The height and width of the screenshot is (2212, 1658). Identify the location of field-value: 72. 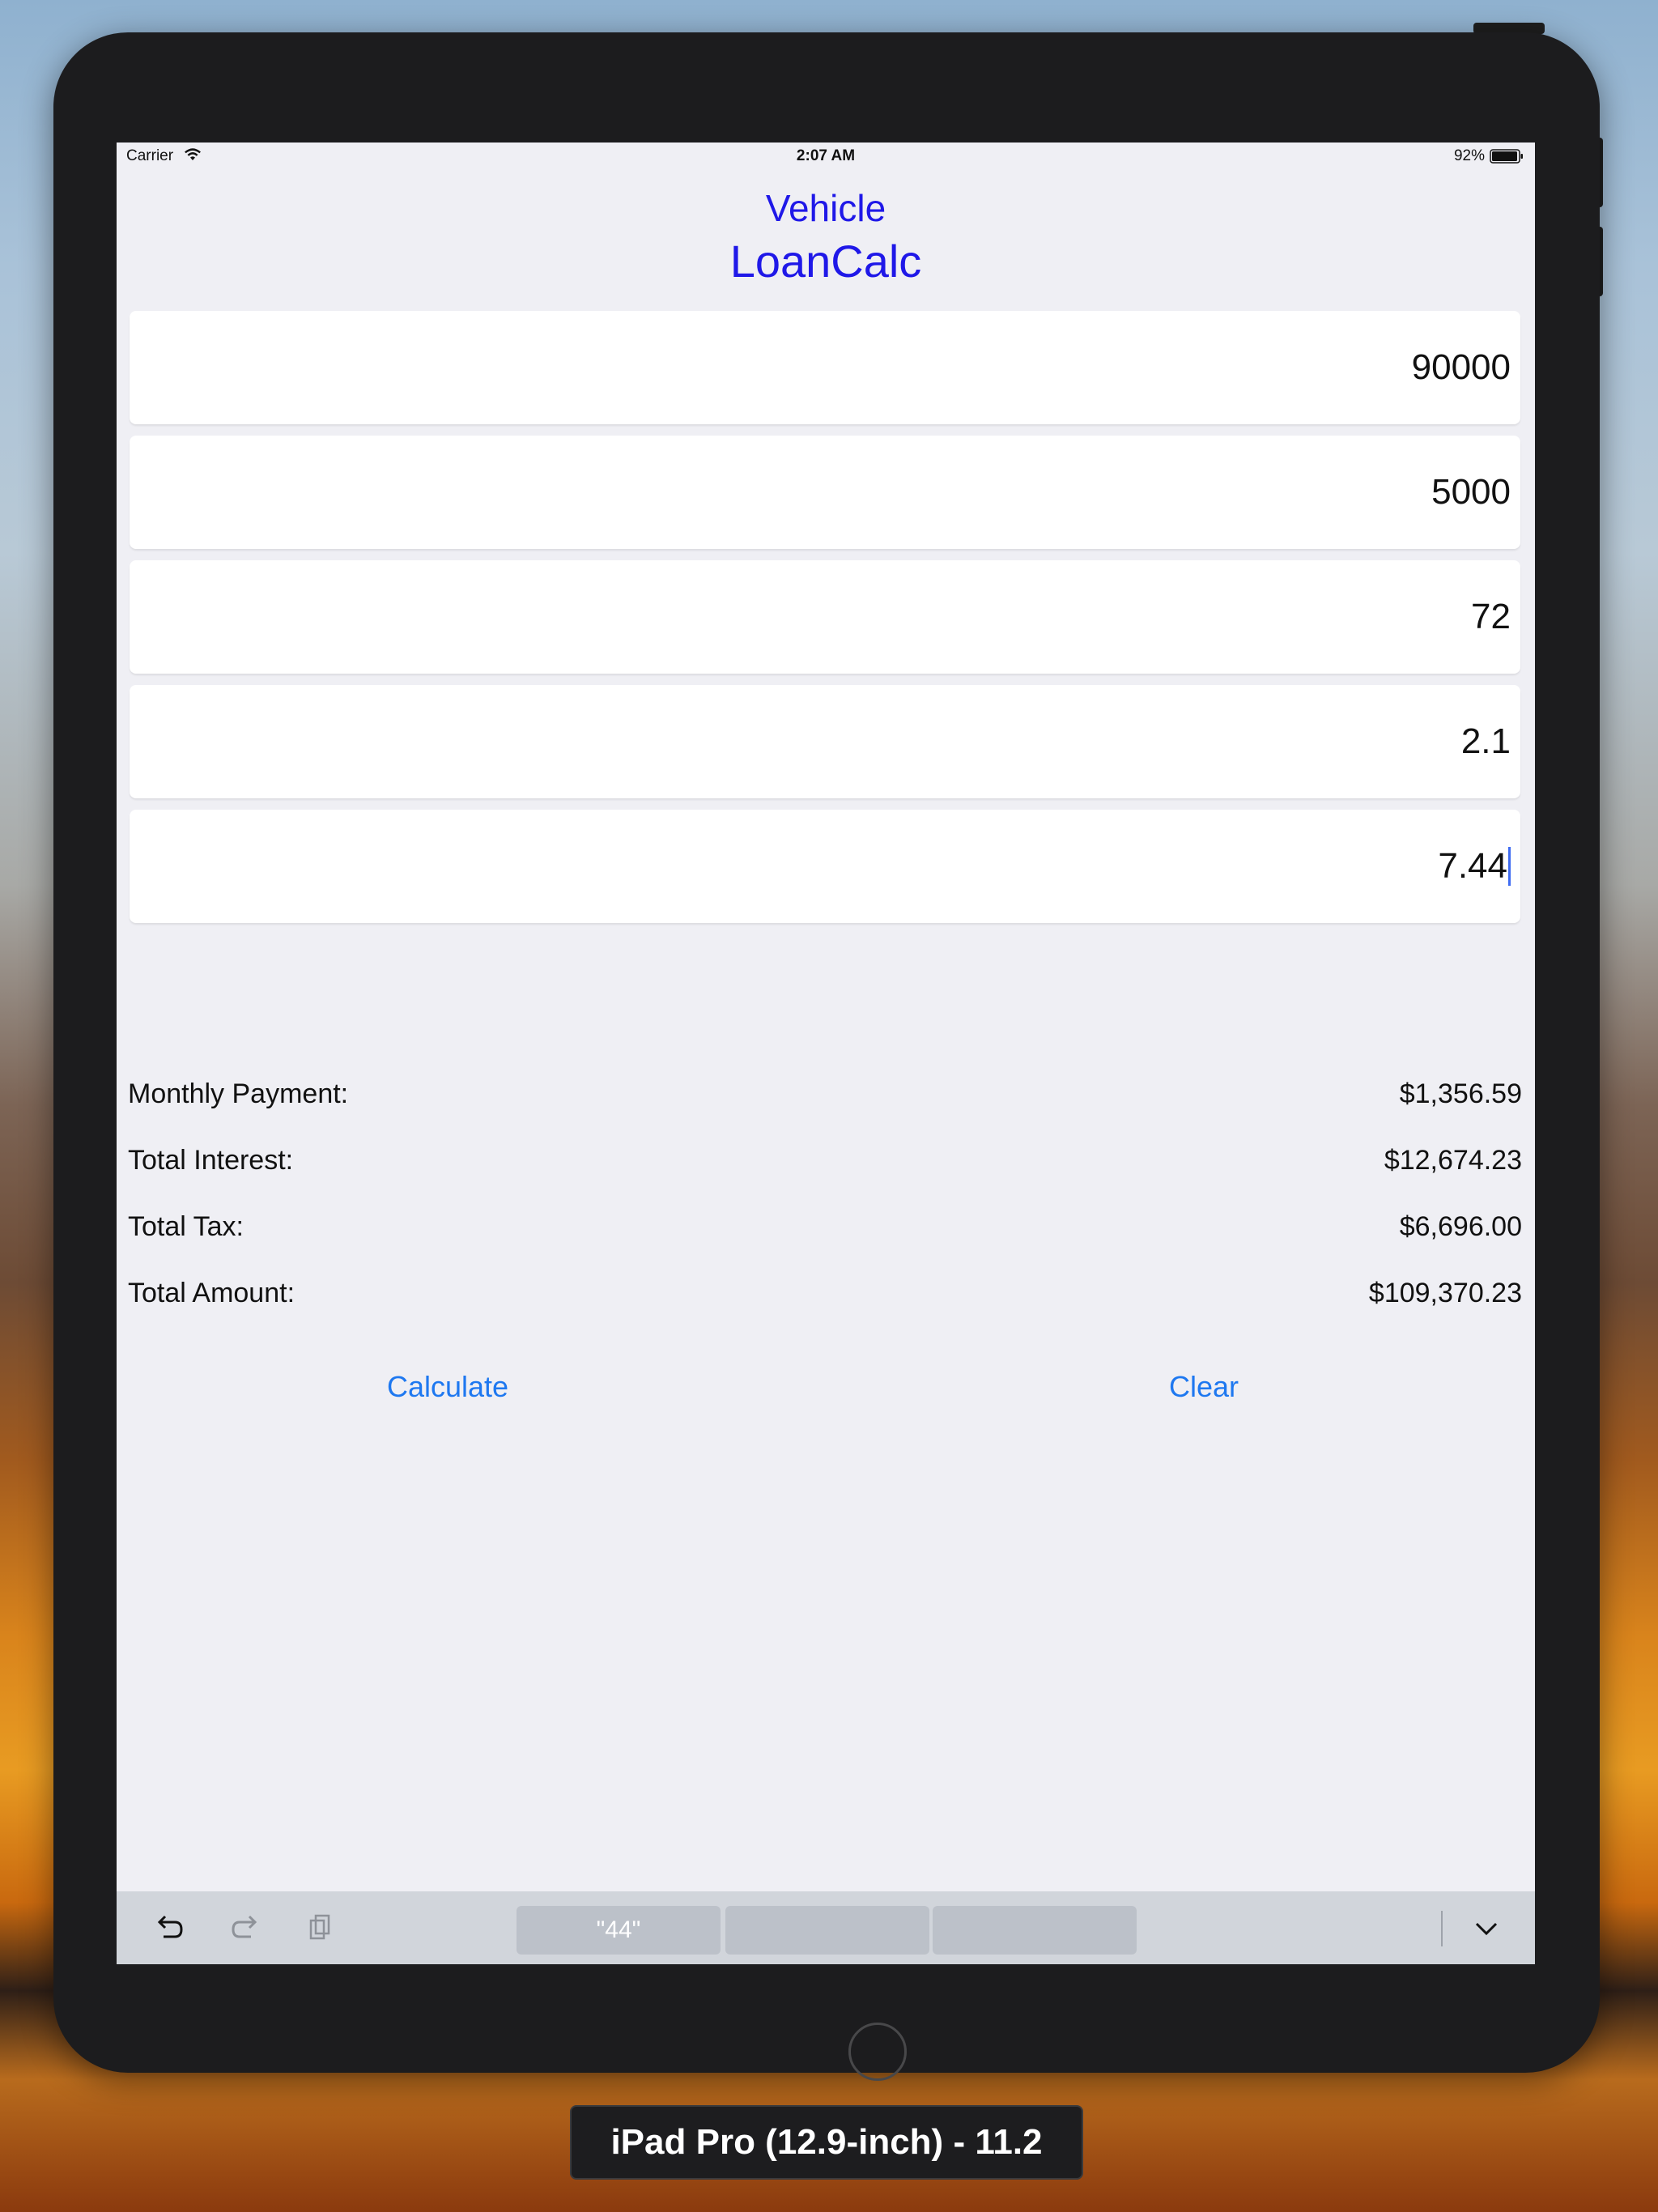
(1491, 616).